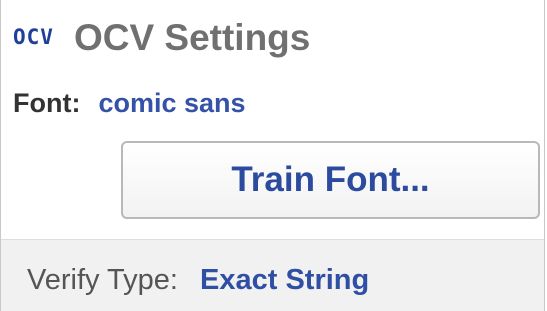 The height and width of the screenshot is (311, 547). What do you see at coordinates (172, 103) in the screenshot?
I see `font-value: comic sans` at bounding box center [172, 103].